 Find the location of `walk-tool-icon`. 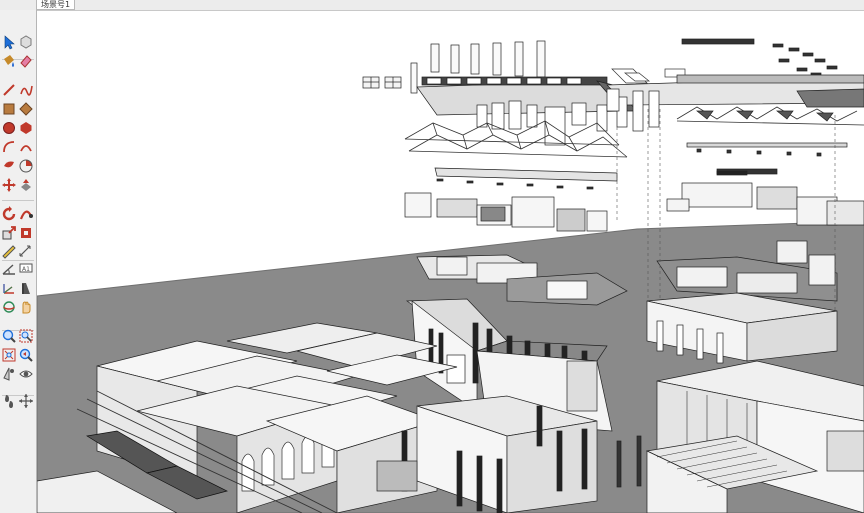

walk-tool-icon is located at coordinates (9, 401).